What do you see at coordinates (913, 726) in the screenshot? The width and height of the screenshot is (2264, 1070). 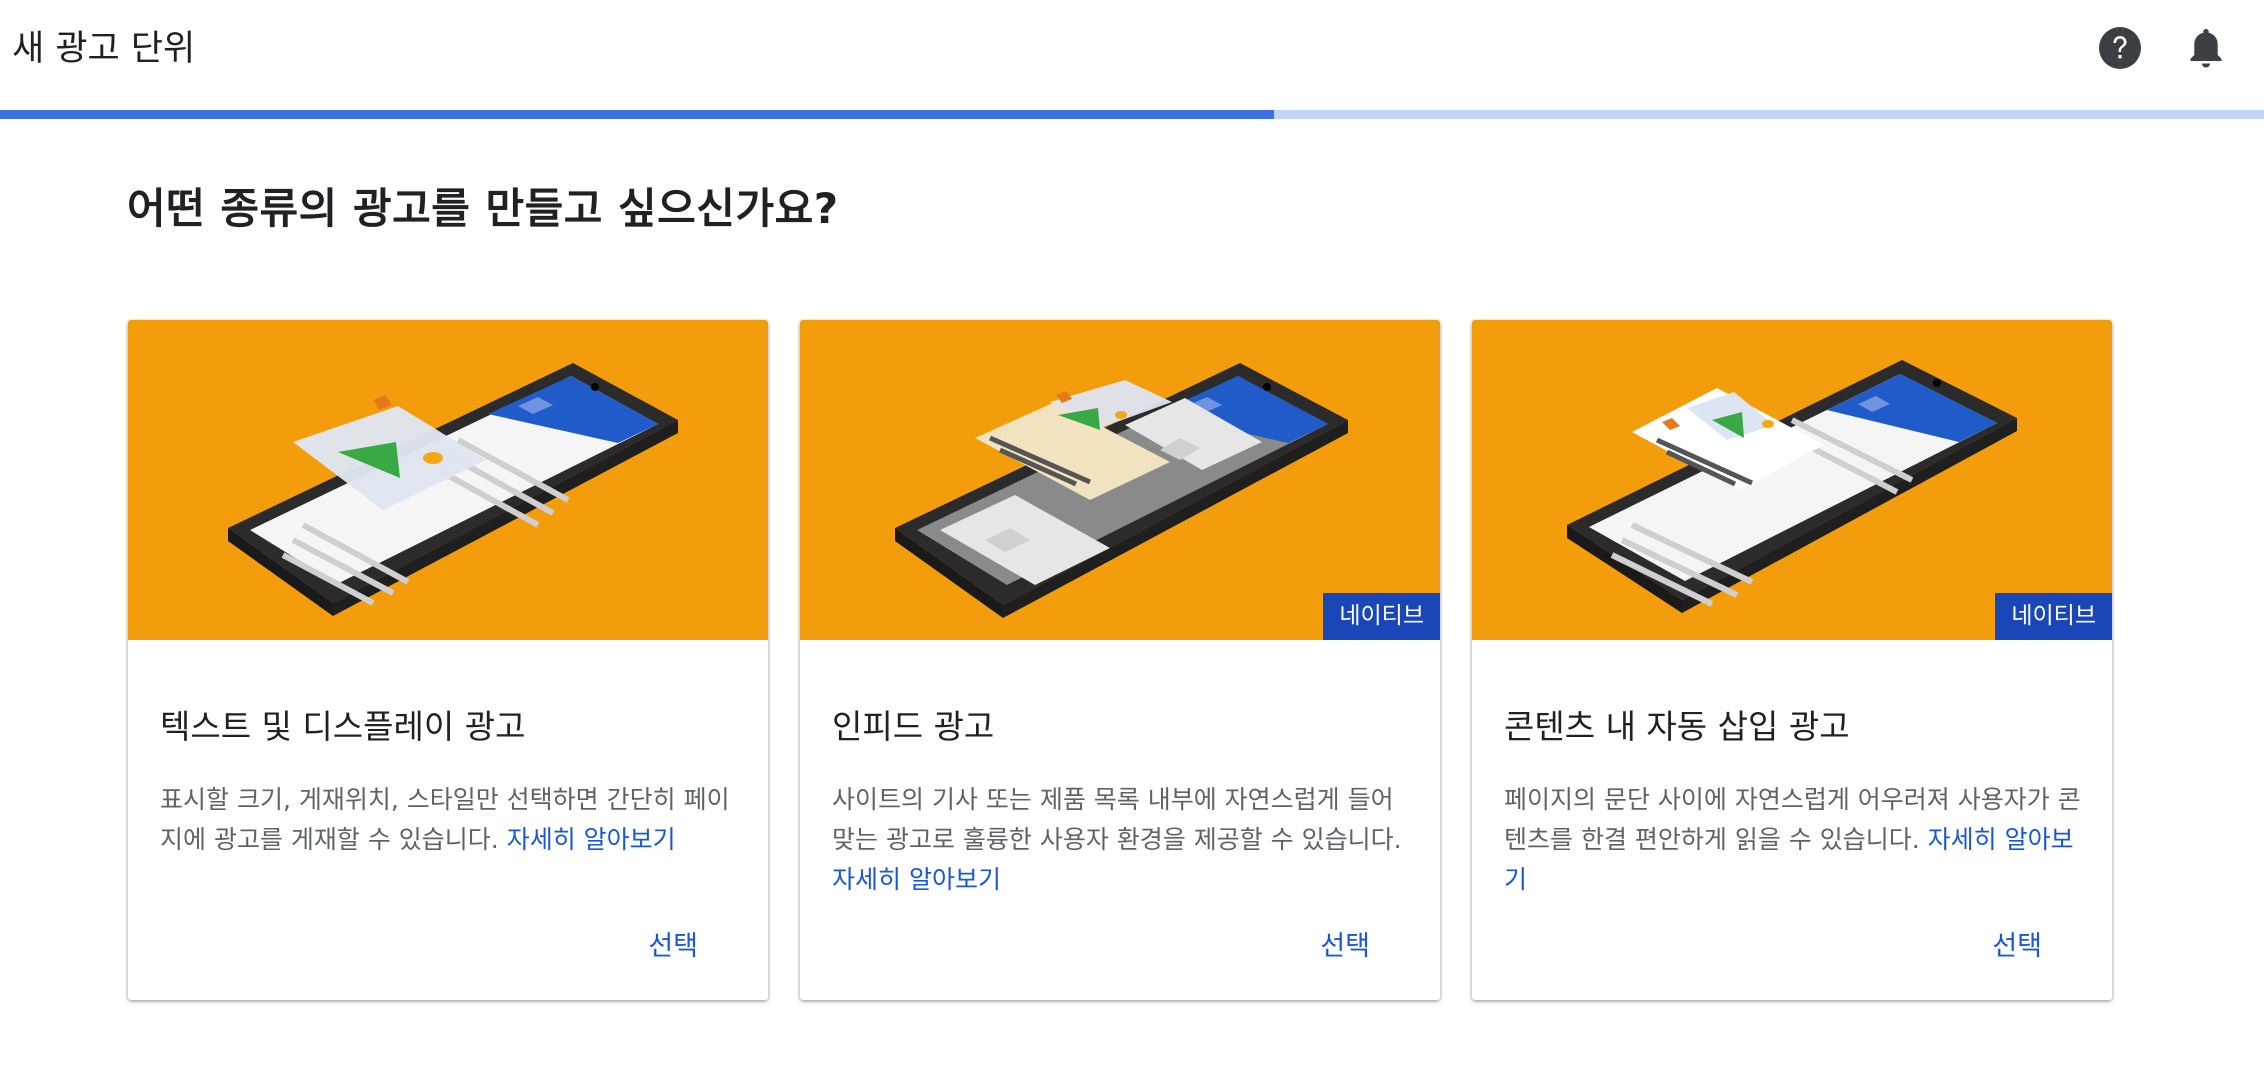 I see `card-title: 인피드 광고` at bounding box center [913, 726].